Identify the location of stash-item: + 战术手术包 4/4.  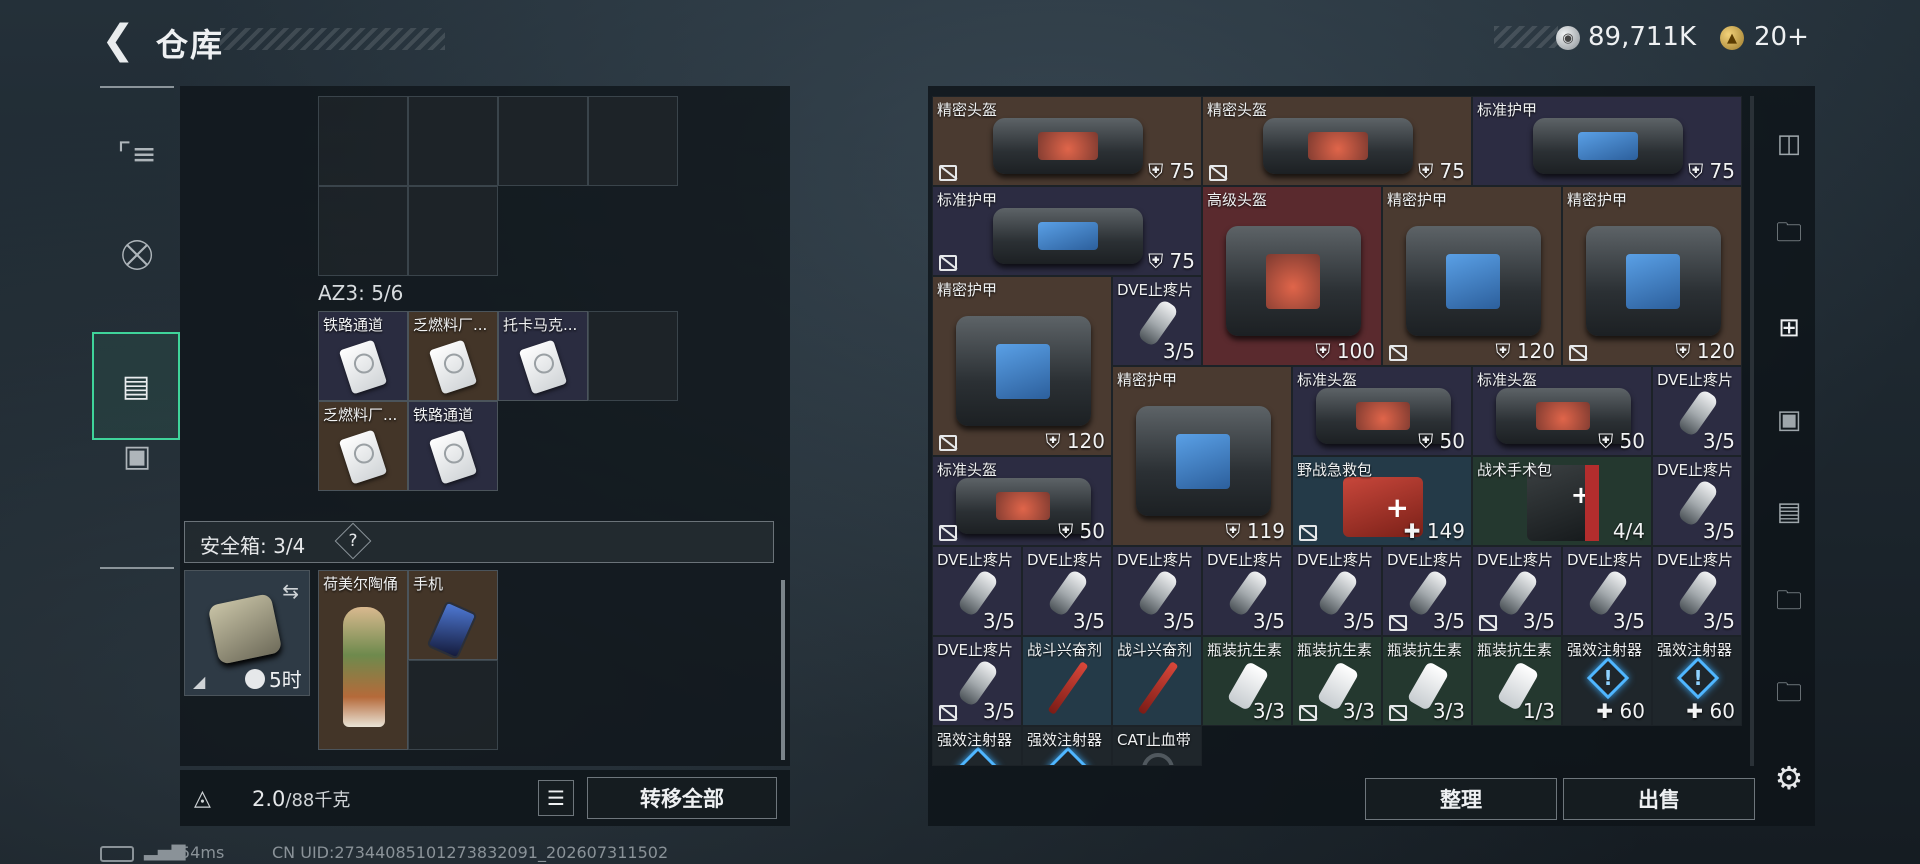
(1562, 501).